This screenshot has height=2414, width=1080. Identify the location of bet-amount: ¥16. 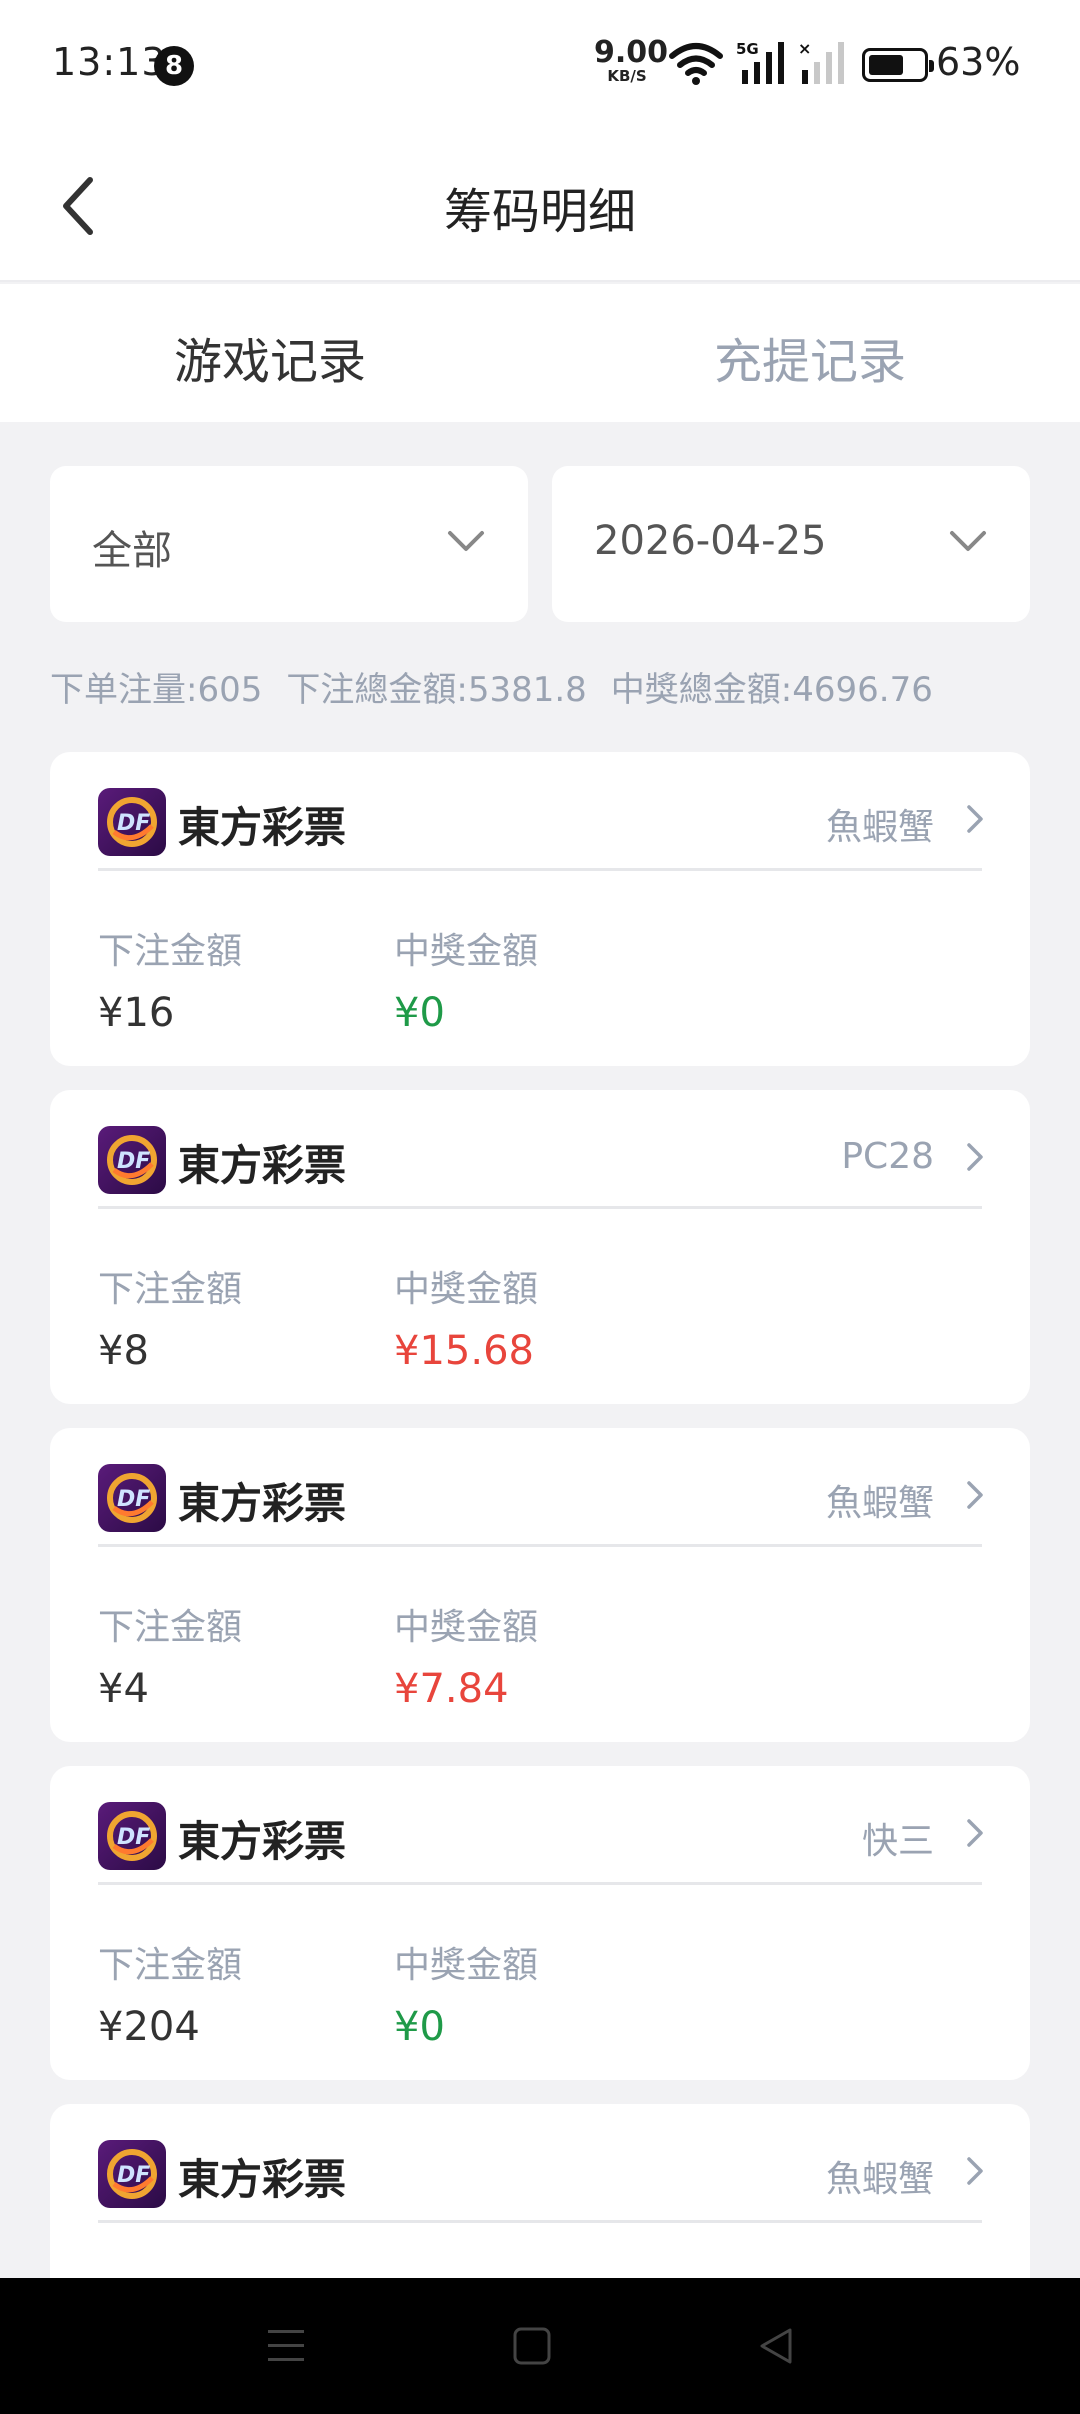
(136, 1013).